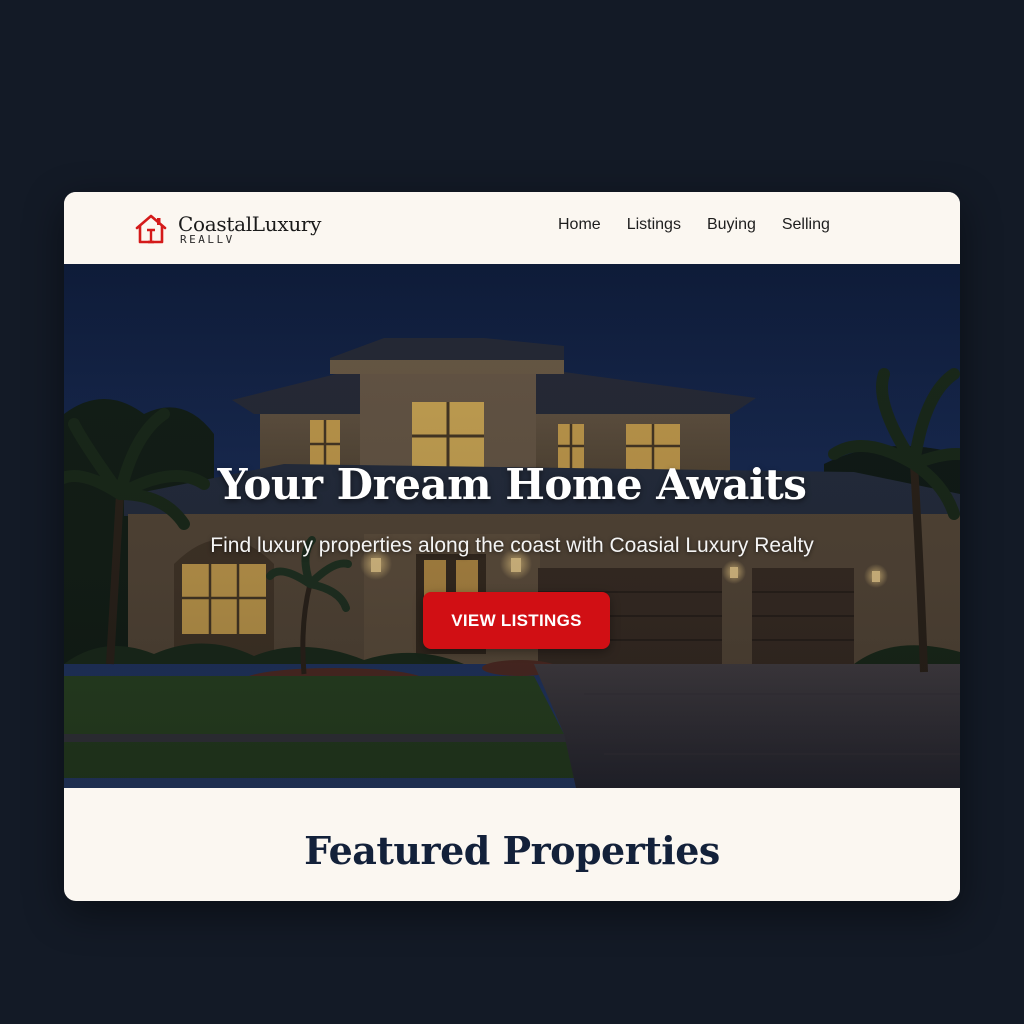 This screenshot has height=1024, width=1024. What do you see at coordinates (806, 225) in the screenshot?
I see `nav-selling: Selling` at bounding box center [806, 225].